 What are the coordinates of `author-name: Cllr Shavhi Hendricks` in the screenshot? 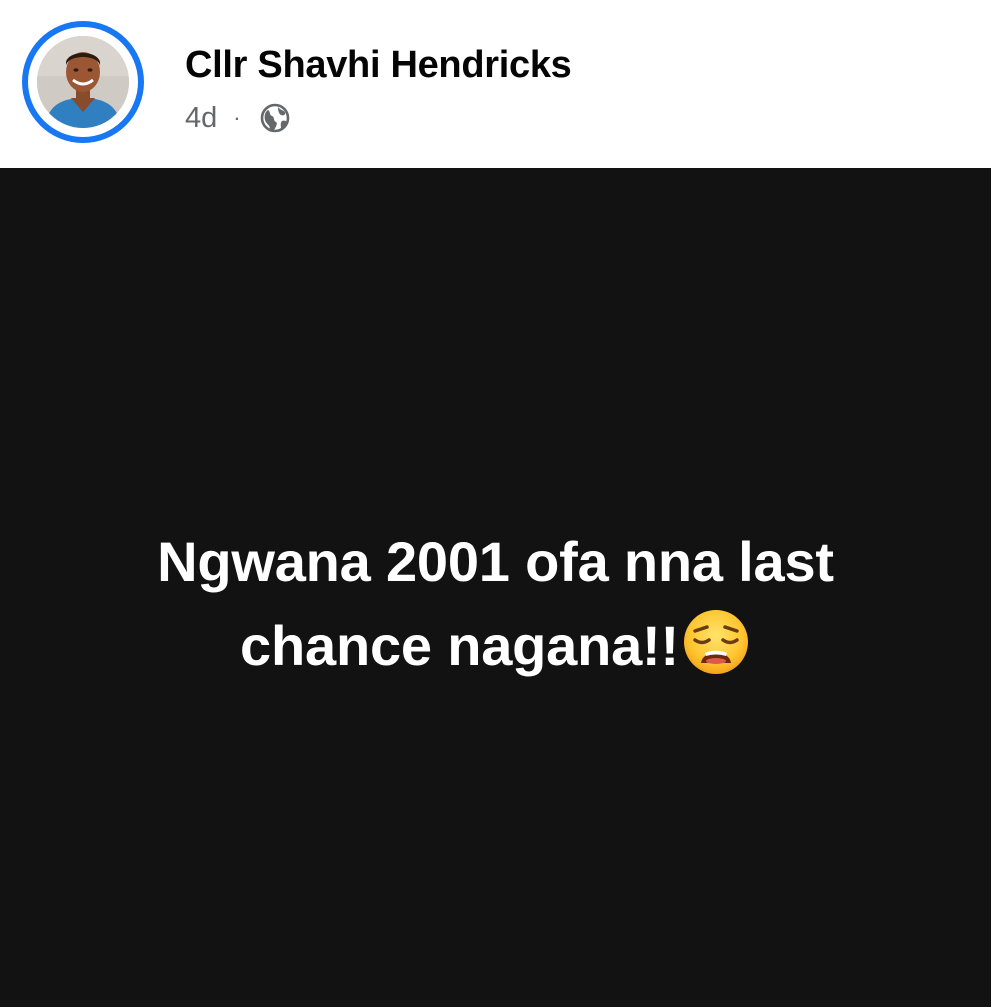 It's located at (378, 65).